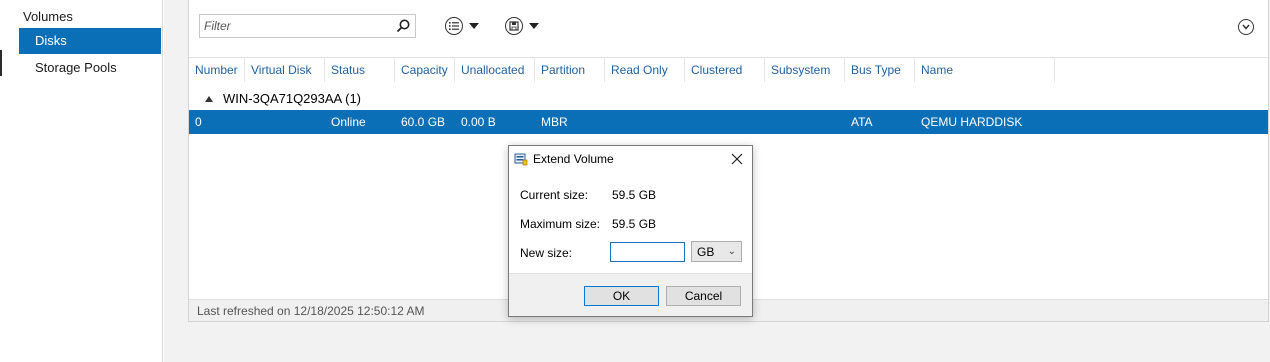  I want to click on column-header-name: Name, so click(985, 70).